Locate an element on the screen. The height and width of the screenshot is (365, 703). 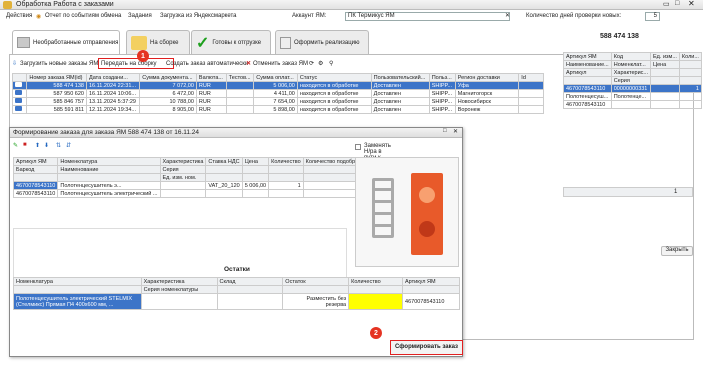
orders-cell: 588 474 138 is located at coordinates (56, 85).